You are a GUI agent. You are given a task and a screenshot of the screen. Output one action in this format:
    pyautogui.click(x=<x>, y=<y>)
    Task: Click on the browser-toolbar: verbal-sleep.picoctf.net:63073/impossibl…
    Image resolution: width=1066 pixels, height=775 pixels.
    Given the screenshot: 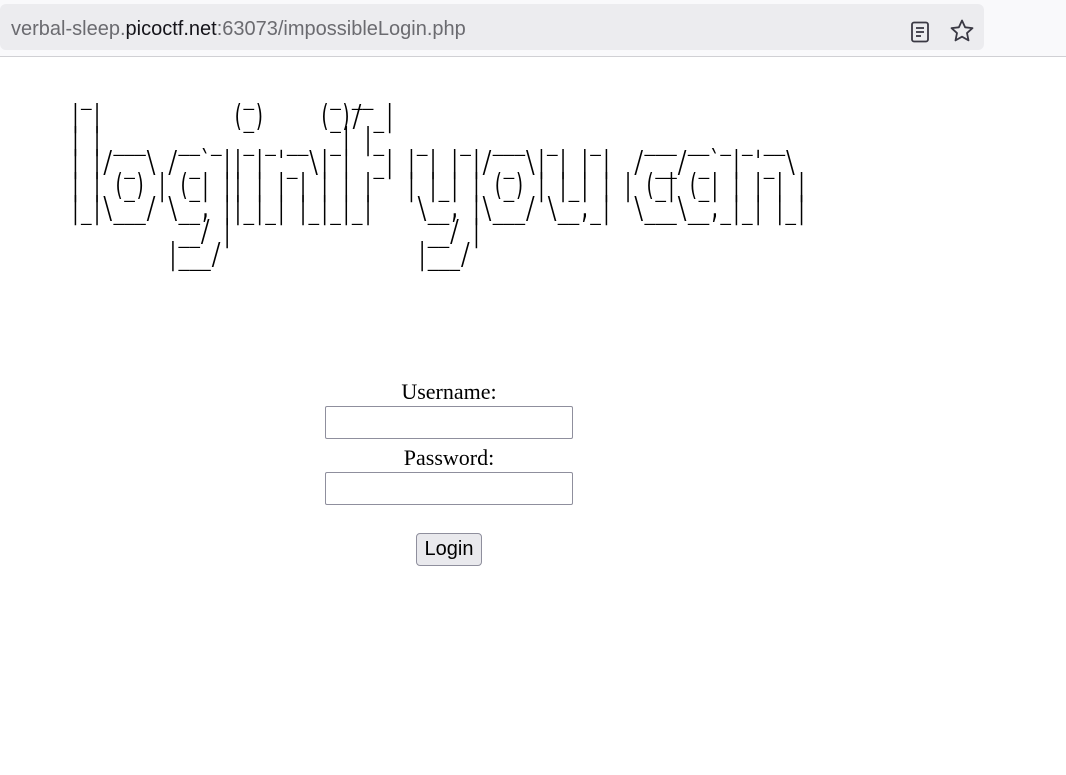 What is the action you would take?
    pyautogui.click(x=533, y=28)
    